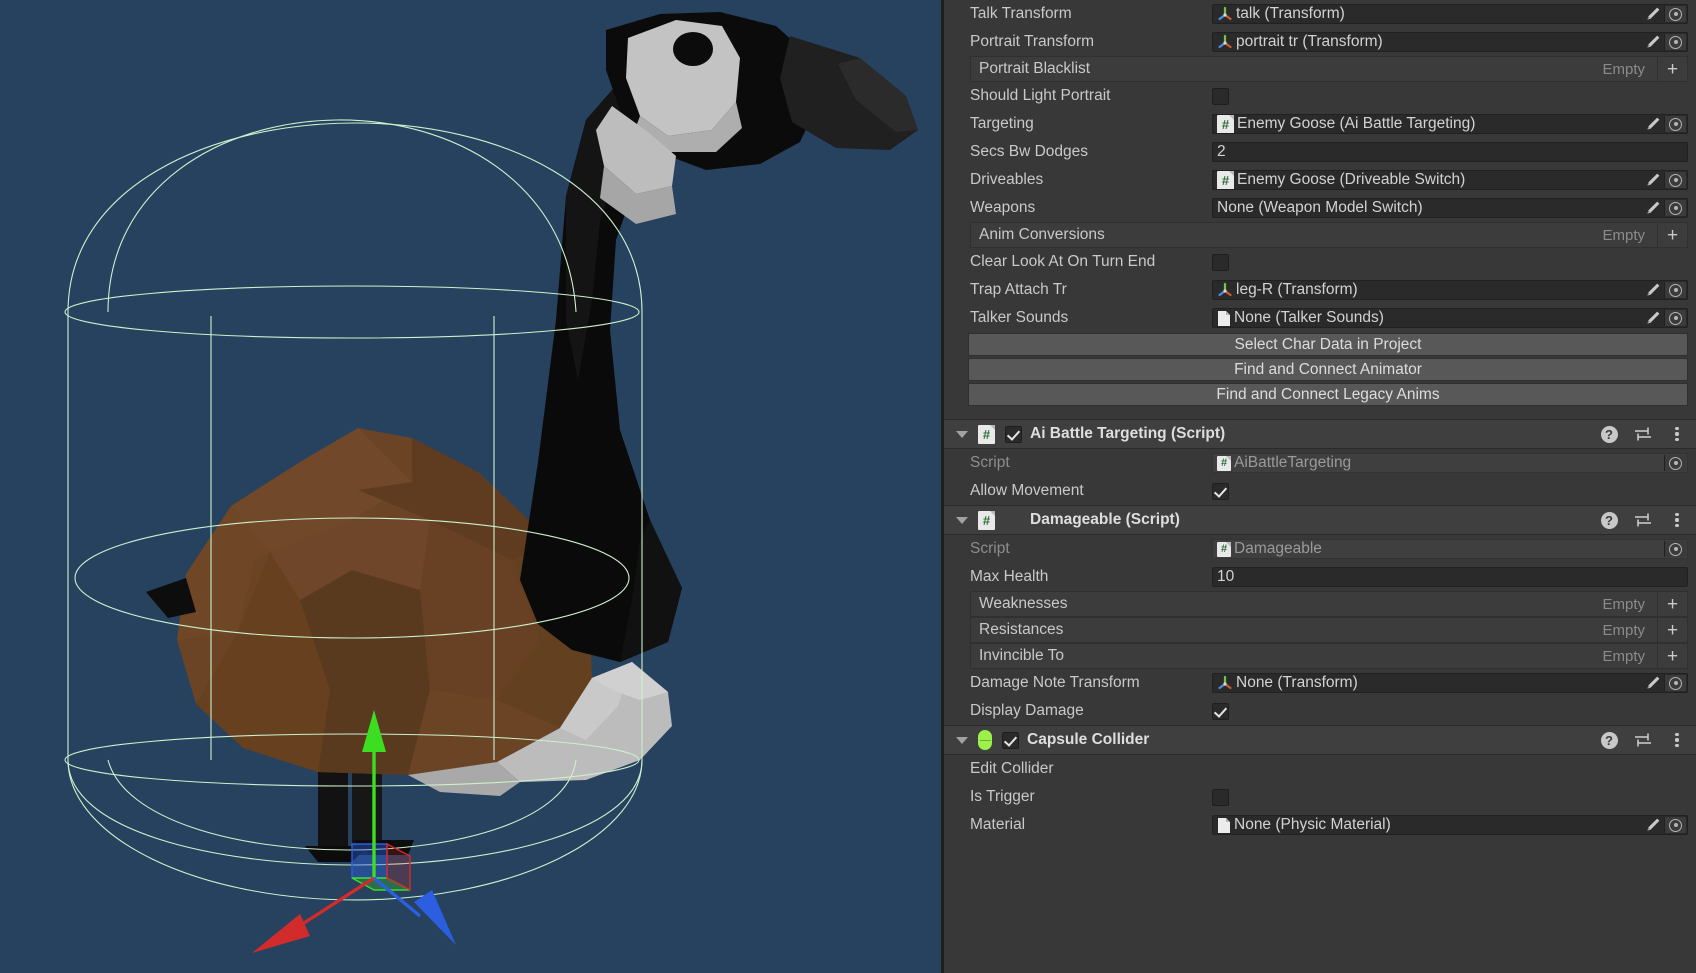  I want to click on help-glyph: ?, so click(1609, 740).